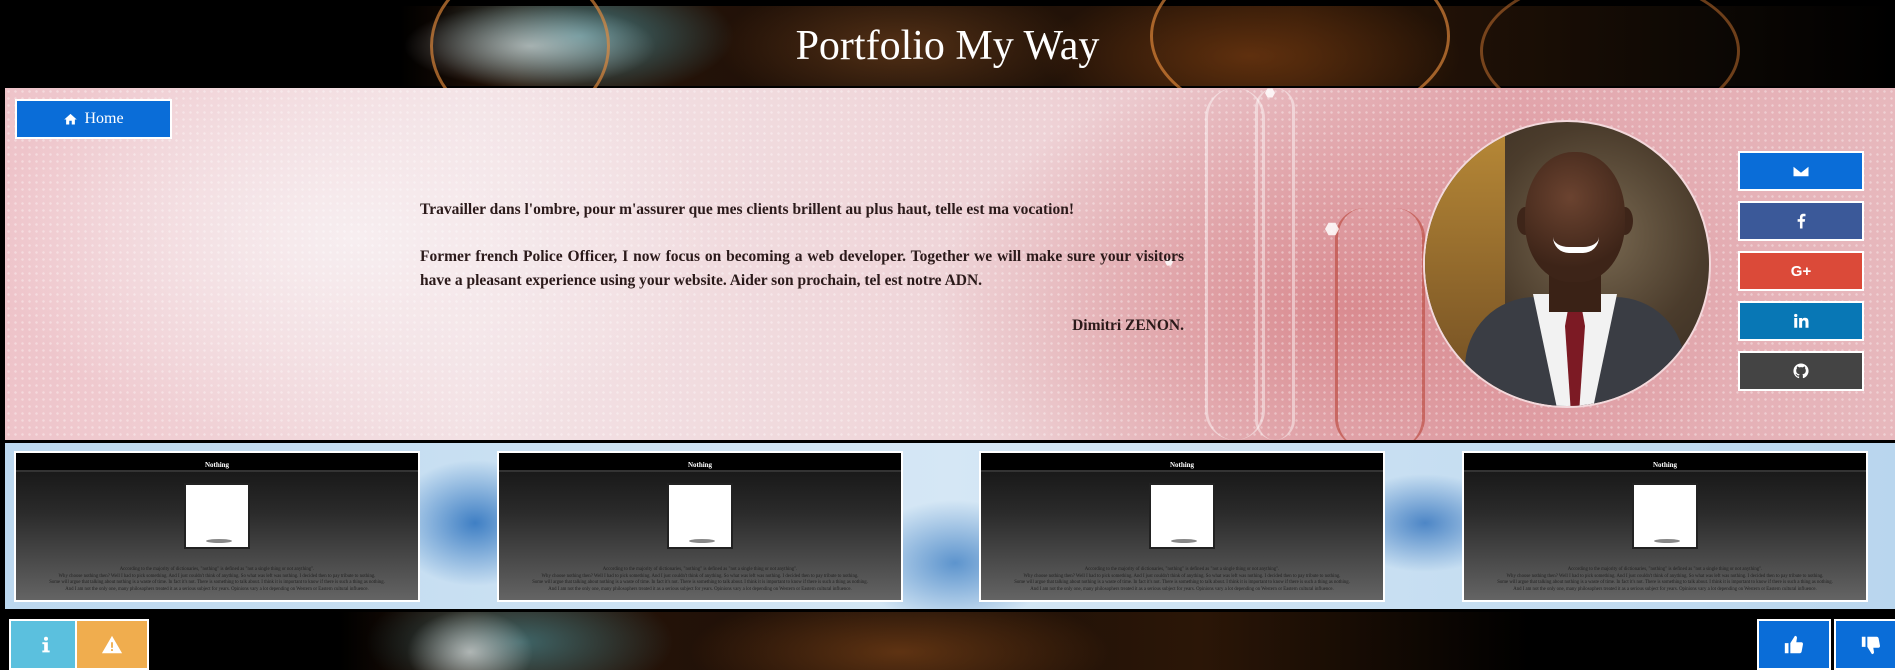 This screenshot has width=1895, height=670. I want to click on linkedin-button, so click(1801, 321).